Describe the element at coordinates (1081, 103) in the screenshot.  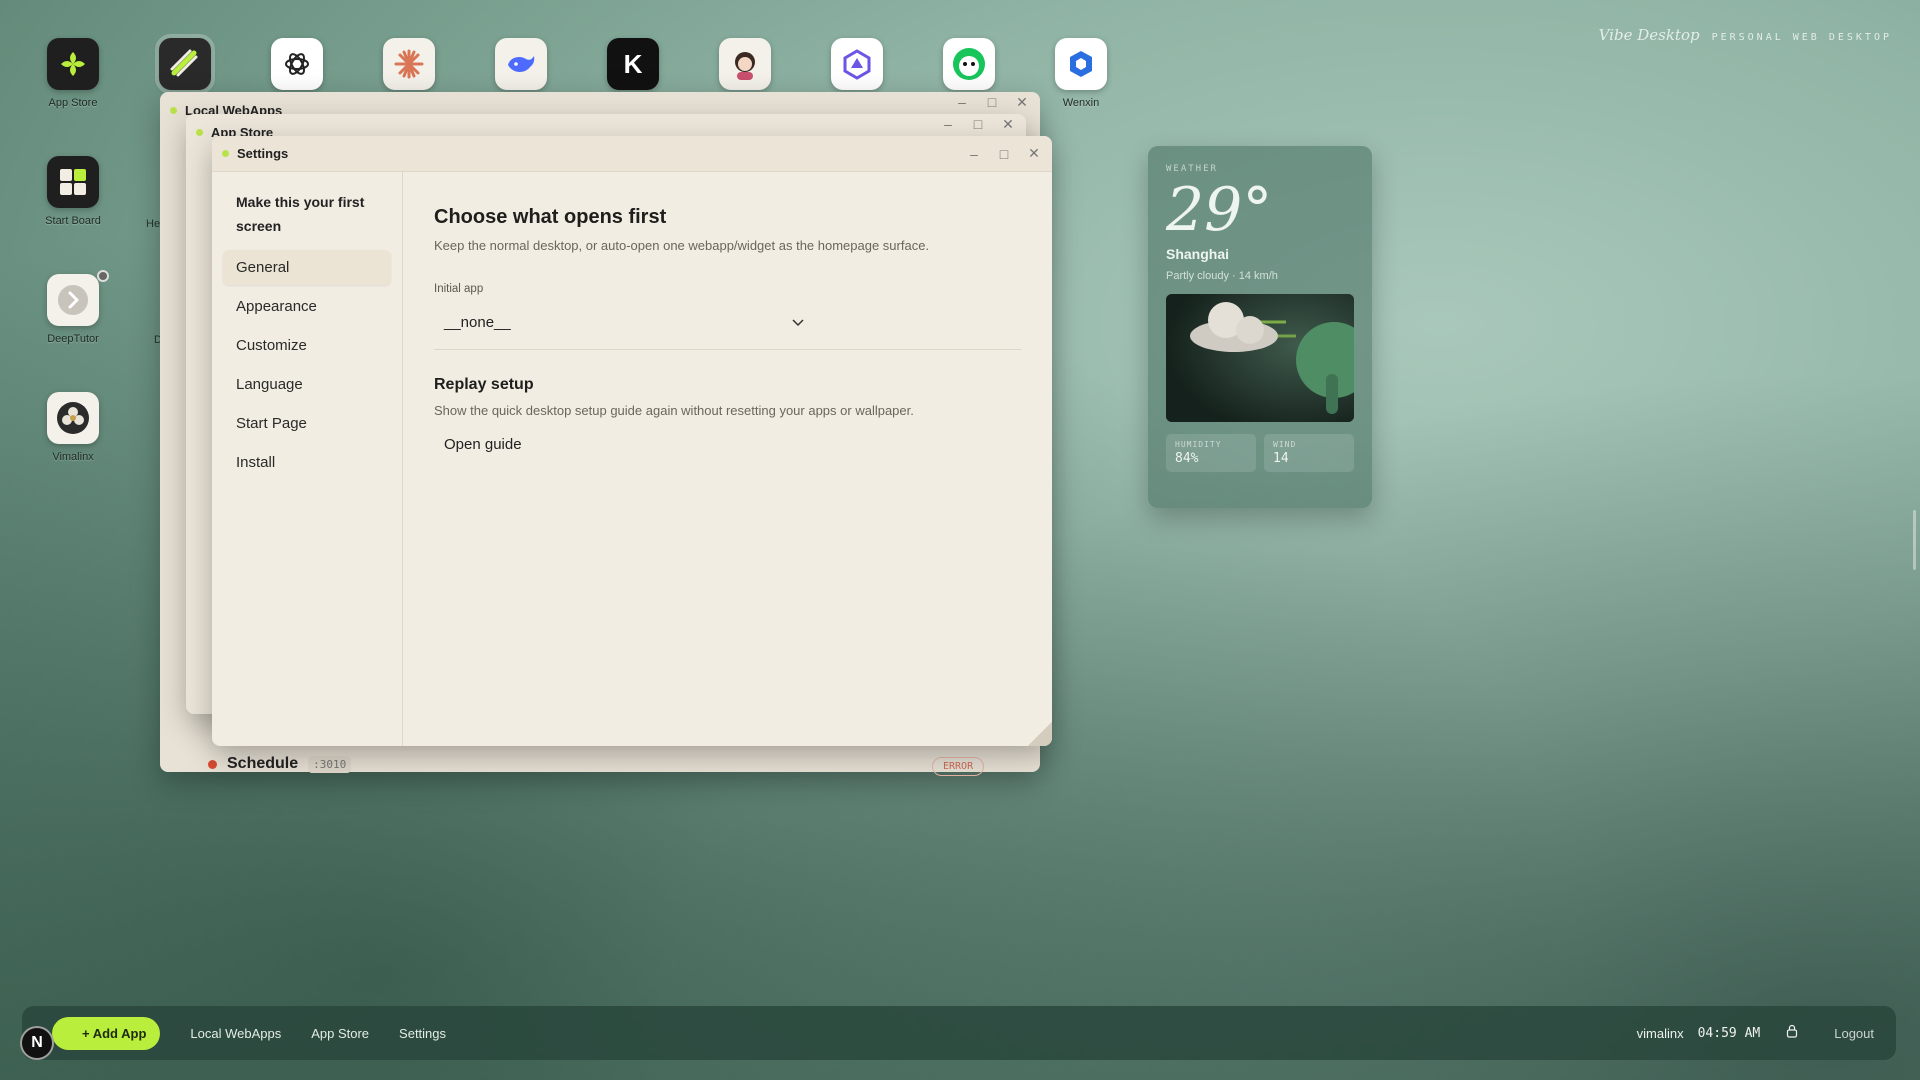
I see `desktop-icon-label: Wenxin` at that location.